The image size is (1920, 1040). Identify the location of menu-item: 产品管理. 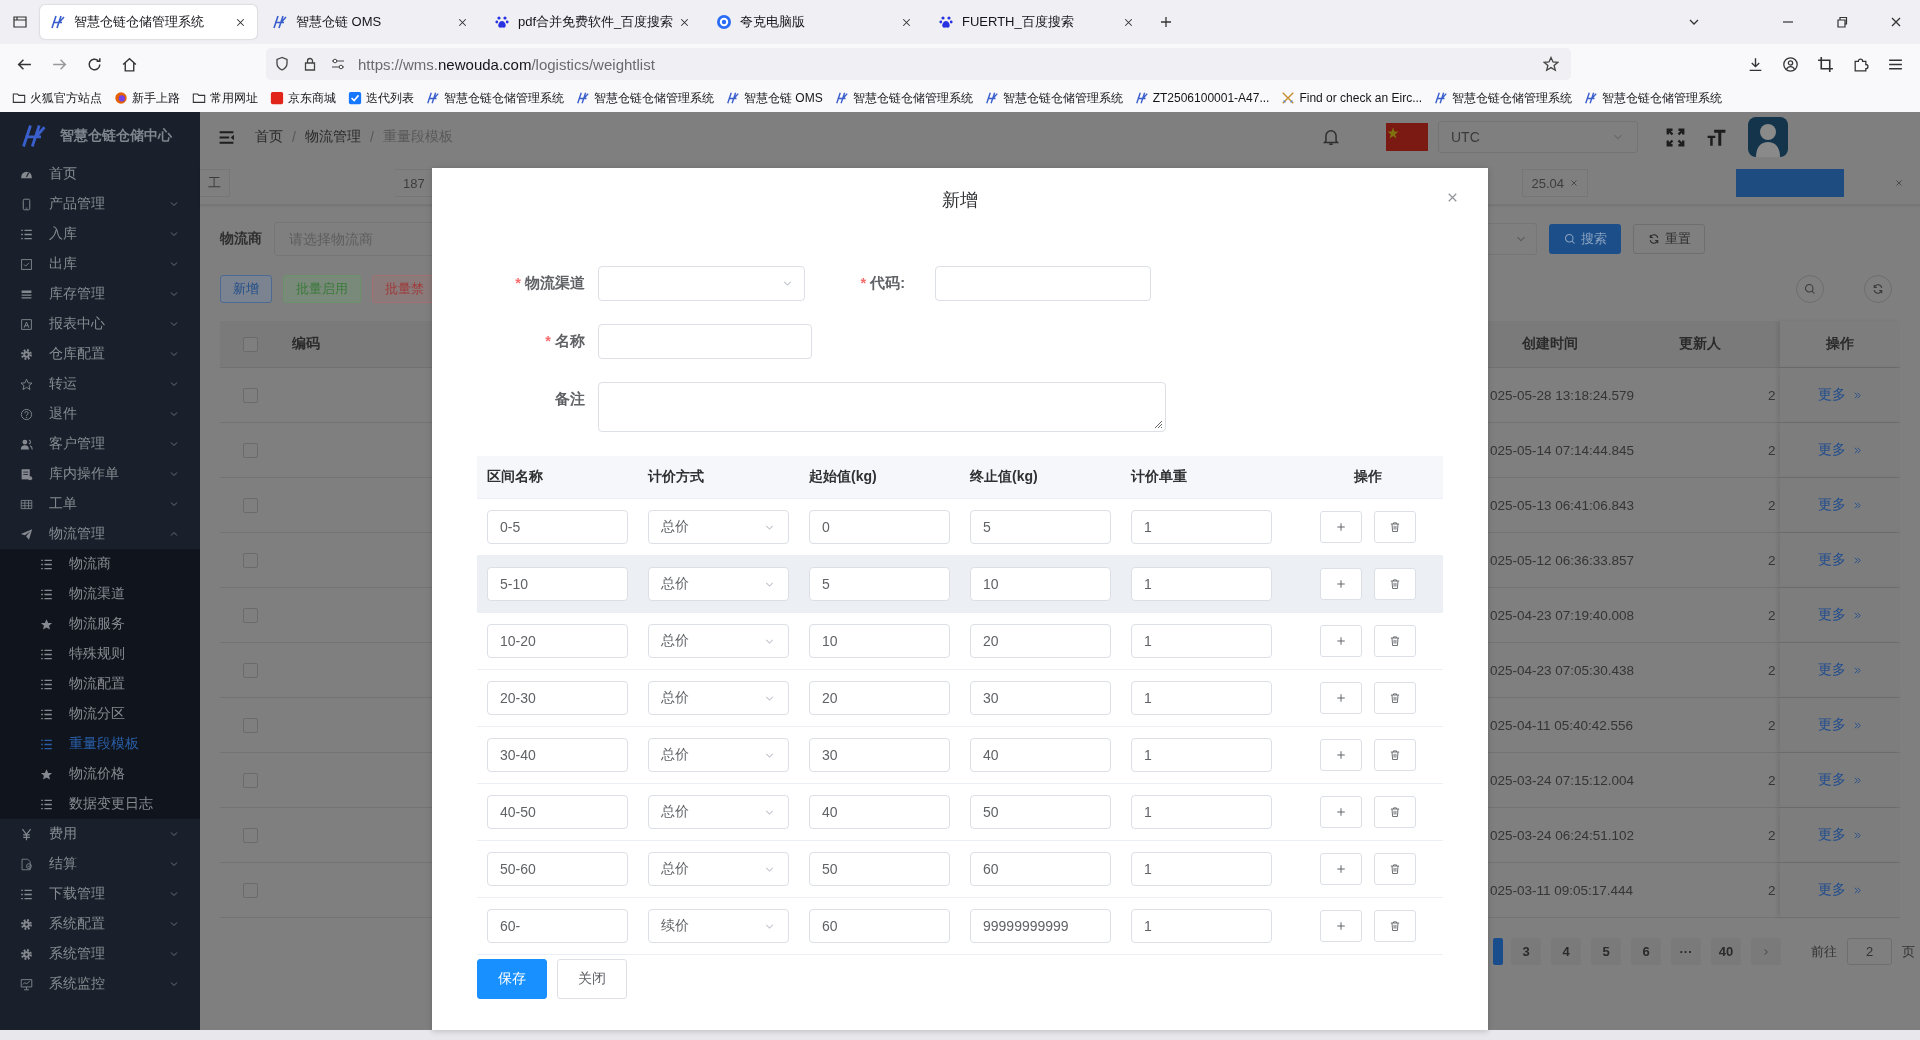
(100, 204).